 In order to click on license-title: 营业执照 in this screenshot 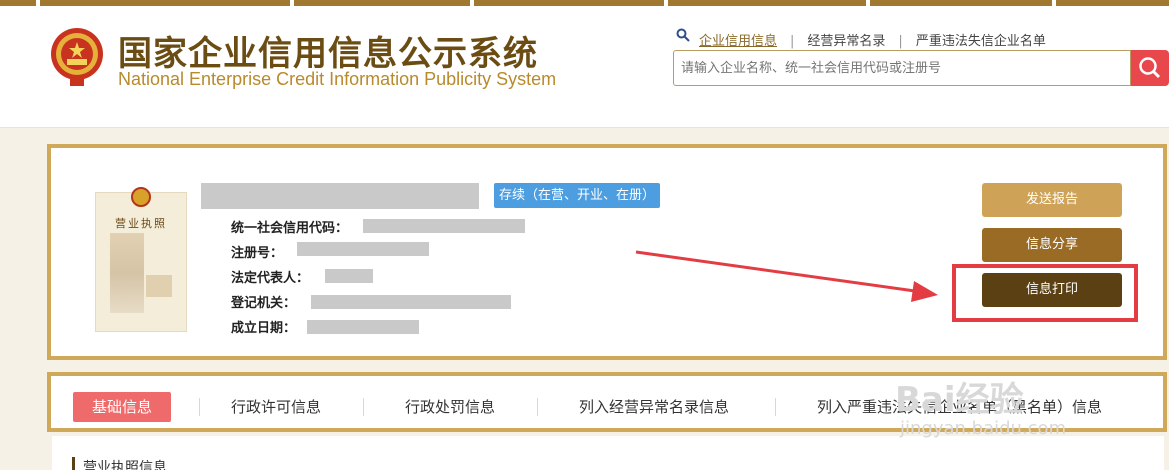, I will do `click(141, 223)`.